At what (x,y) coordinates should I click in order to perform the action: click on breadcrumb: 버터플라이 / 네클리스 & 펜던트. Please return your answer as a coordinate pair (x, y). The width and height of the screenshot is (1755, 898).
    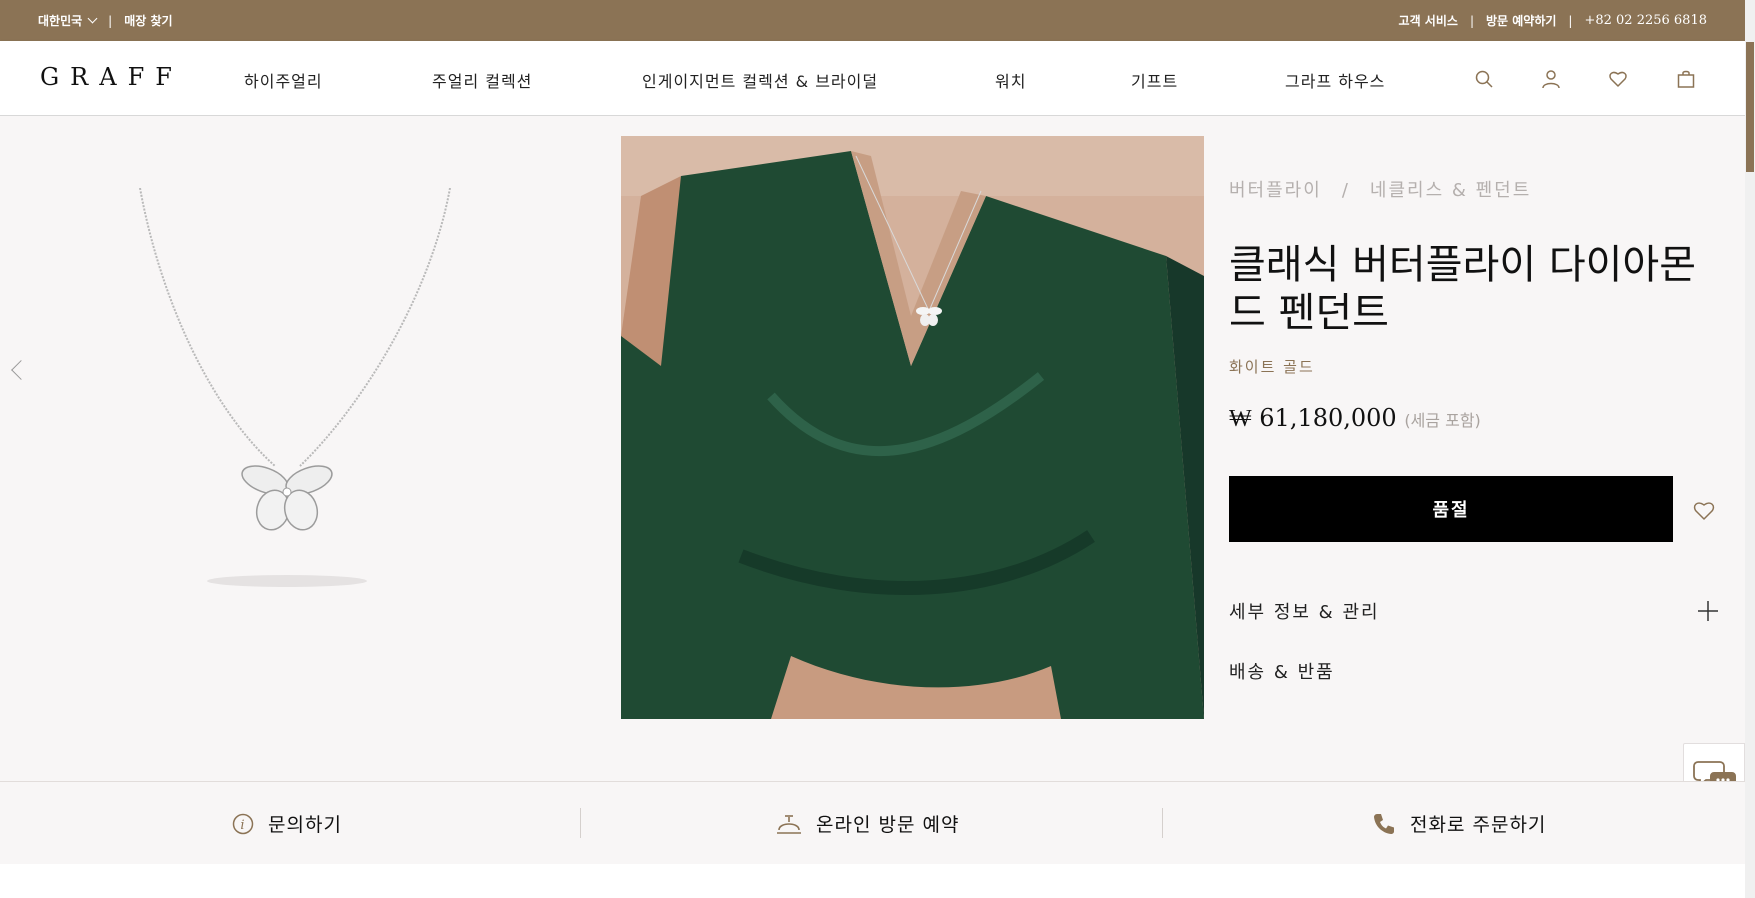
    Looking at the image, I should click on (1380, 189).